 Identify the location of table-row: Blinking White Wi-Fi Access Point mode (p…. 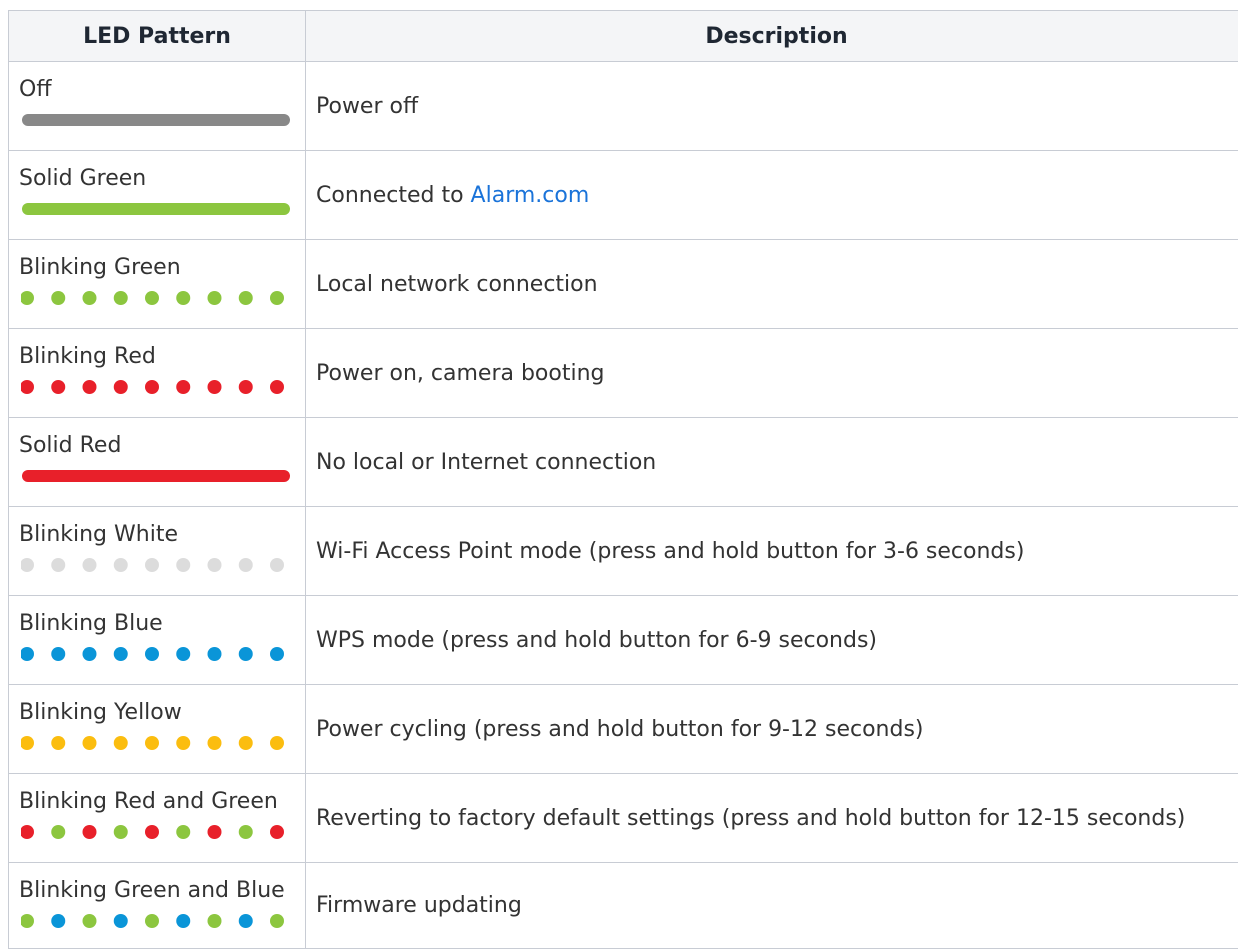
(623, 551).